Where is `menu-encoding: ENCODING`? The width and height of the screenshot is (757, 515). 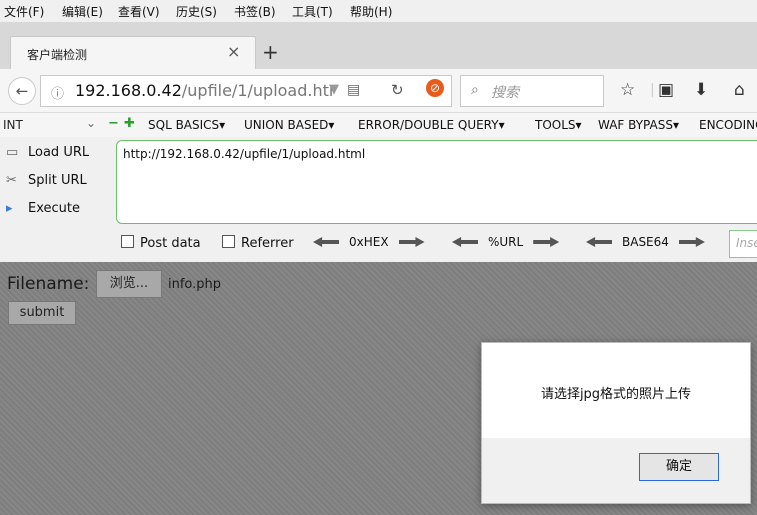
menu-encoding: ENCODING is located at coordinates (728, 125).